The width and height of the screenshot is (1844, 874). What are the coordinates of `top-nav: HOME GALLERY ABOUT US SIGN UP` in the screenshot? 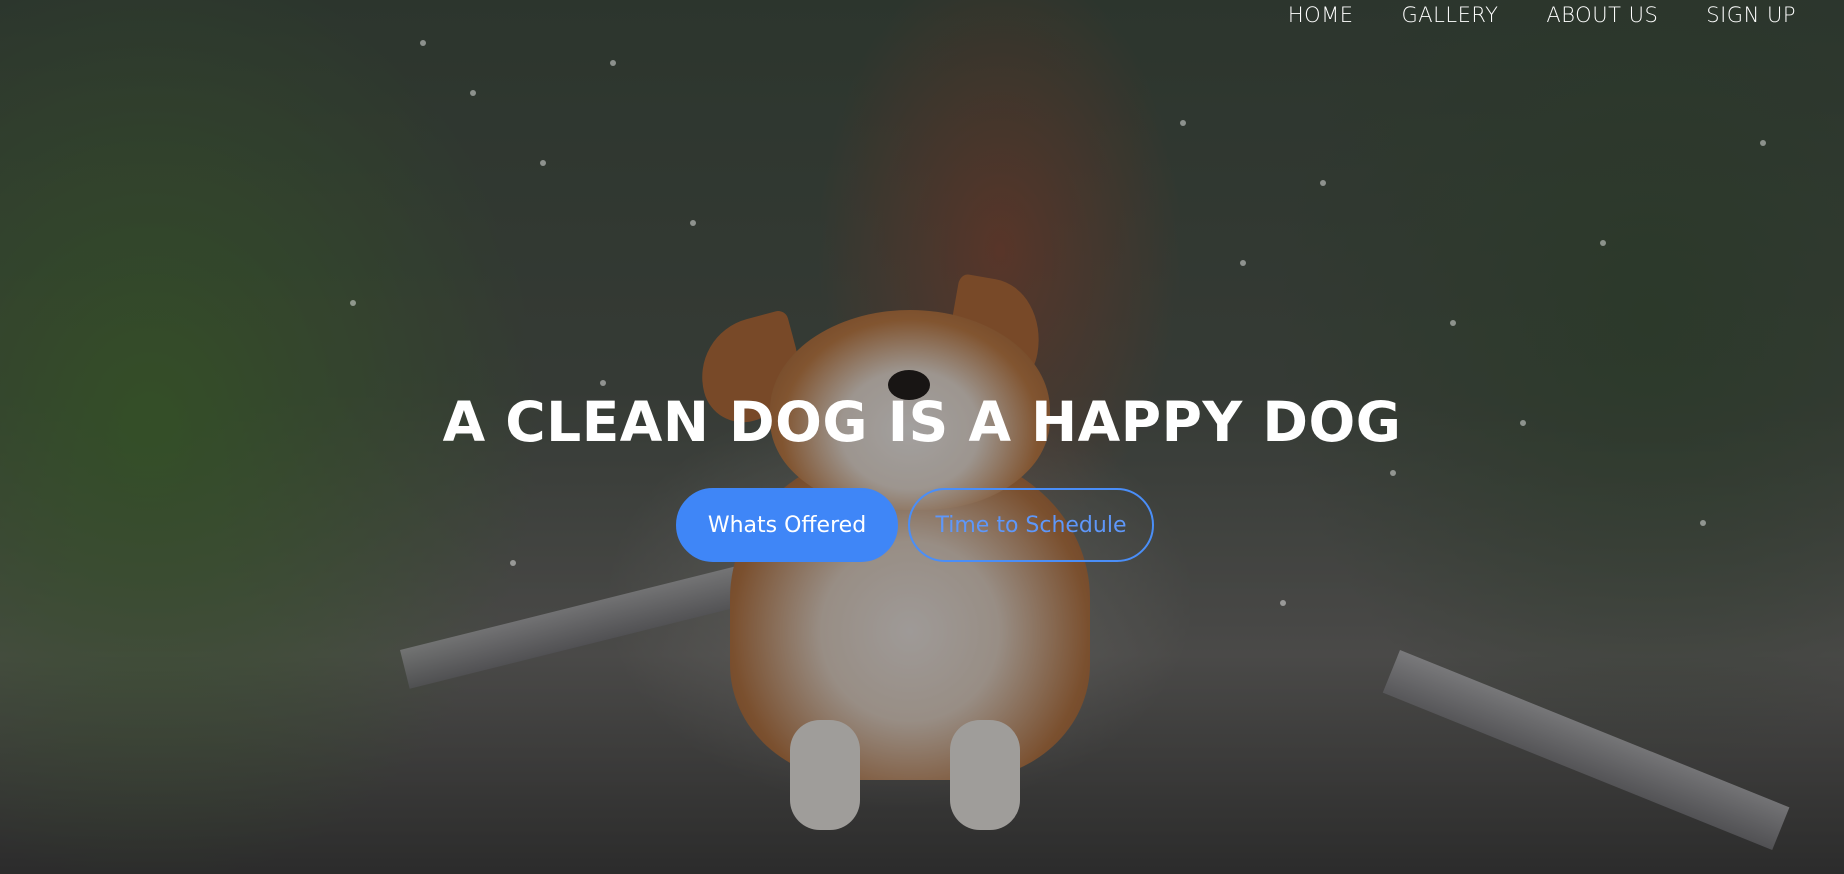 It's located at (1542, 15).